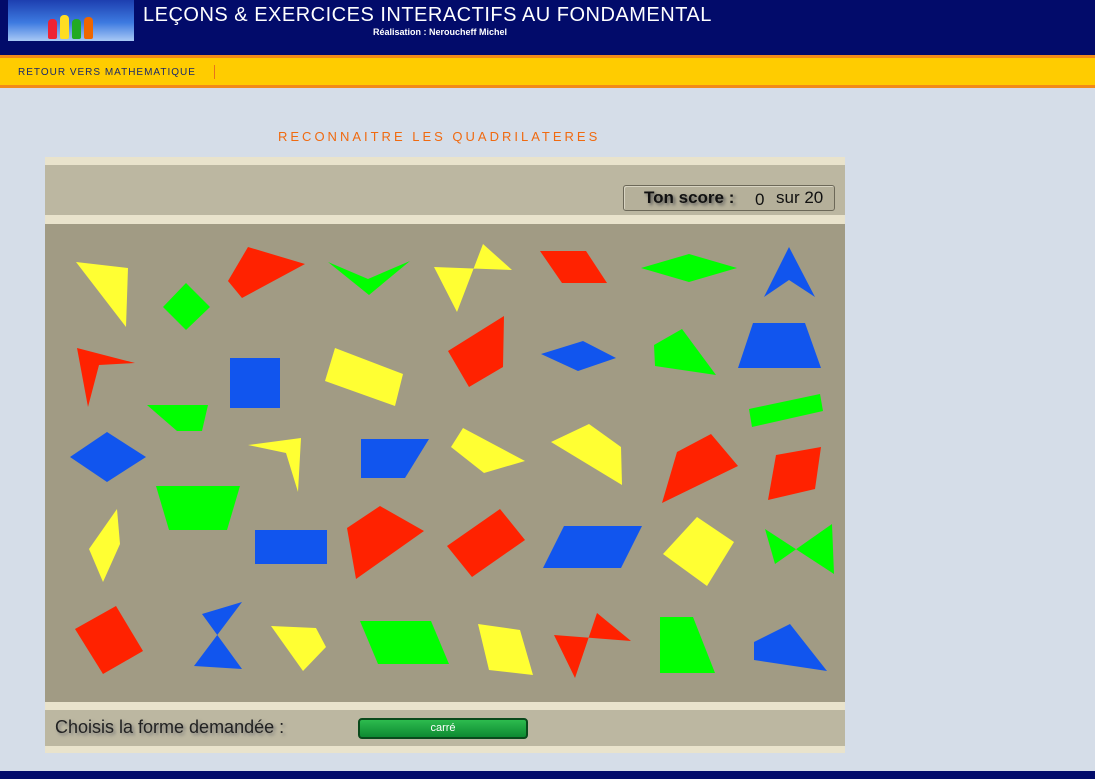  What do you see at coordinates (170, 727) in the screenshot?
I see `prompt-label: Choisis la forme demandée :` at bounding box center [170, 727].